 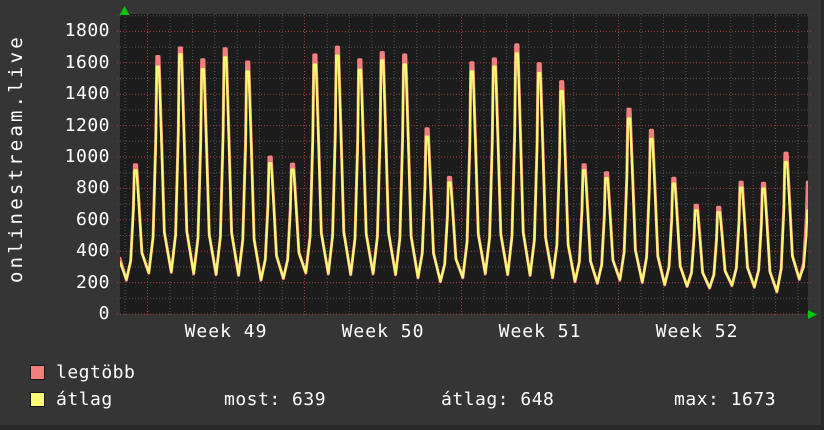 What do you see at coordinates (87, 62) in the screenshot?
I see `y-tick-label: 1600` at bounding box center [87, 62].